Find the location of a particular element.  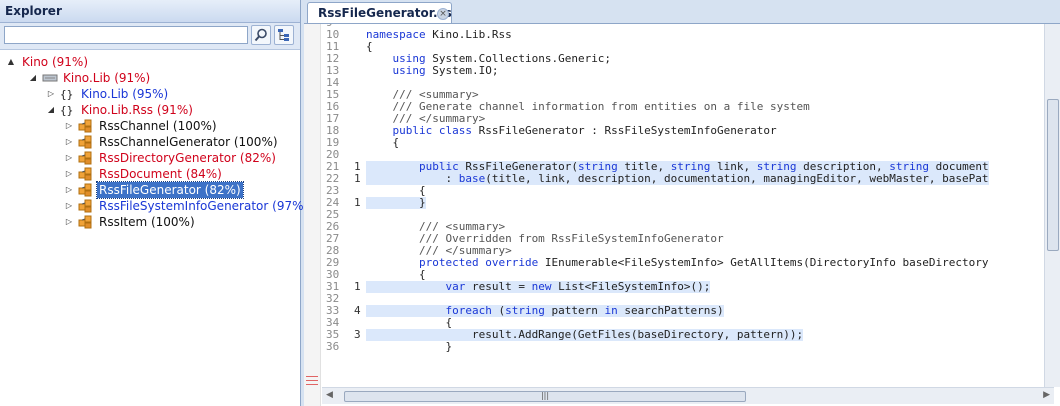

source-text: using System.IO; is located at coordinates (445, 70).